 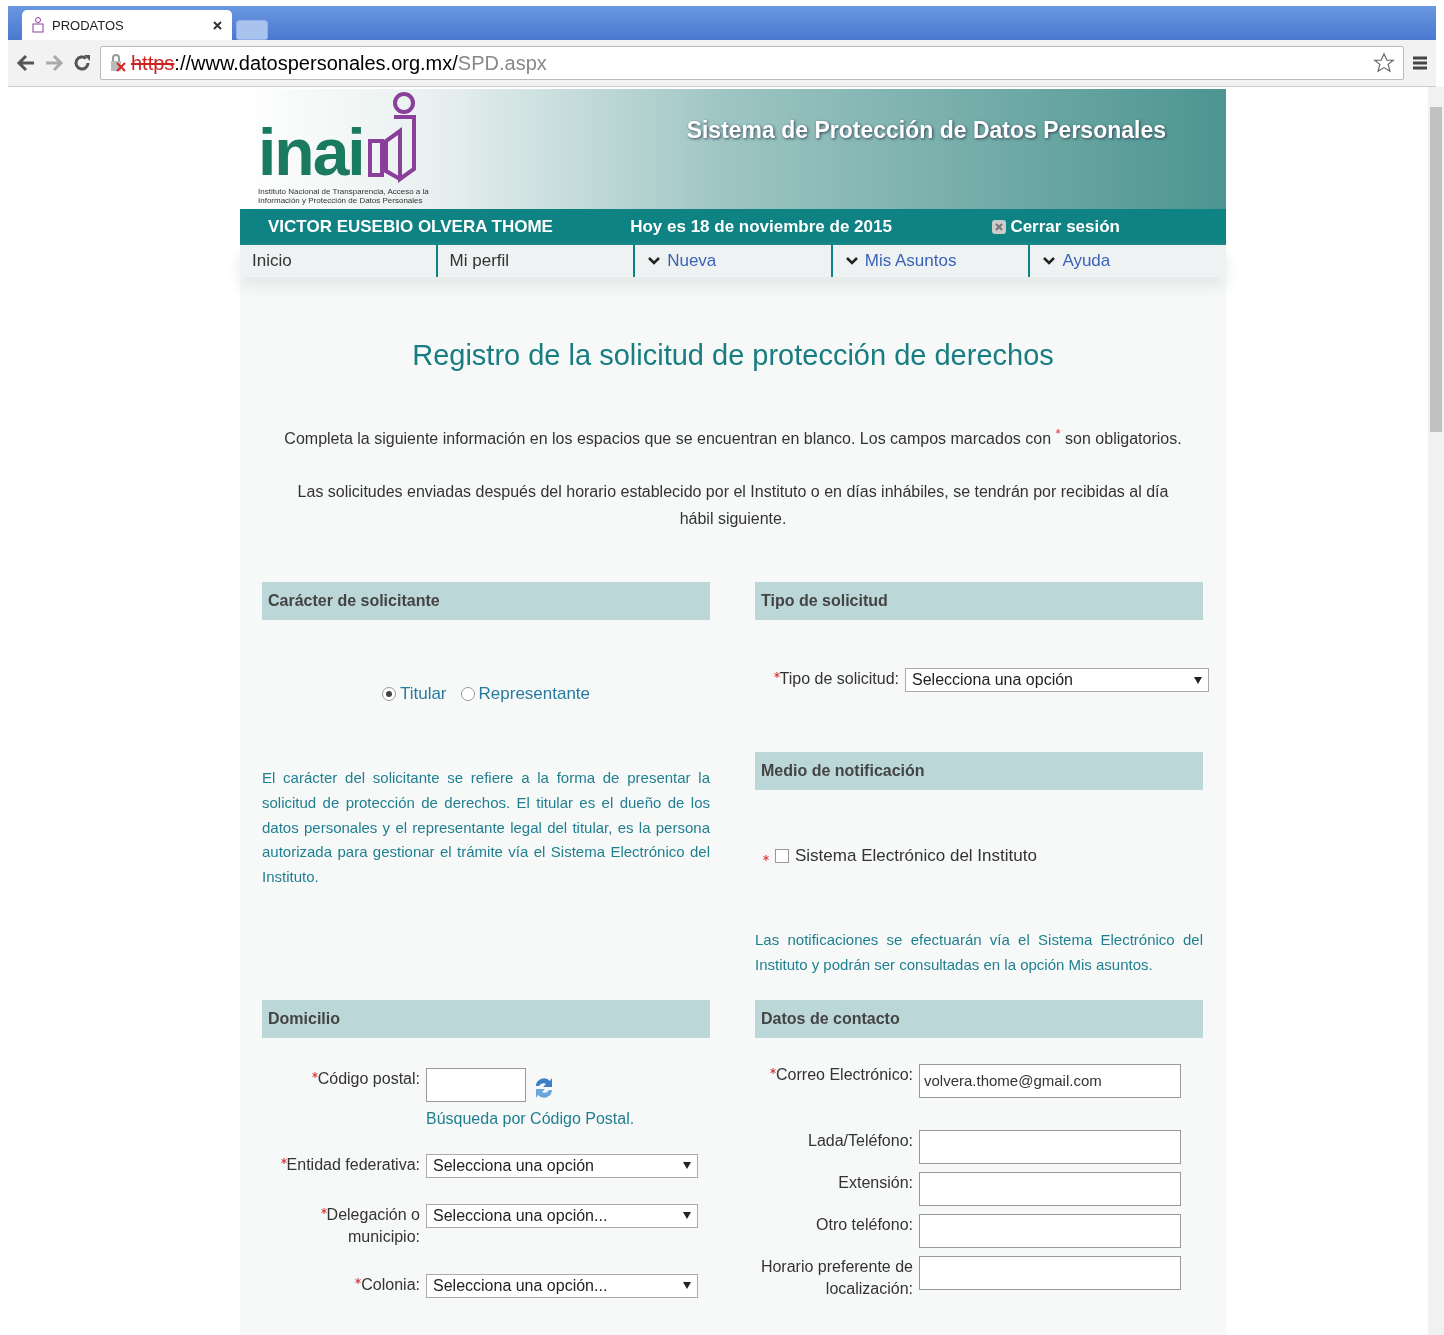 I want to click on nav-item: Ayuda, so click(x=1128, y=261).